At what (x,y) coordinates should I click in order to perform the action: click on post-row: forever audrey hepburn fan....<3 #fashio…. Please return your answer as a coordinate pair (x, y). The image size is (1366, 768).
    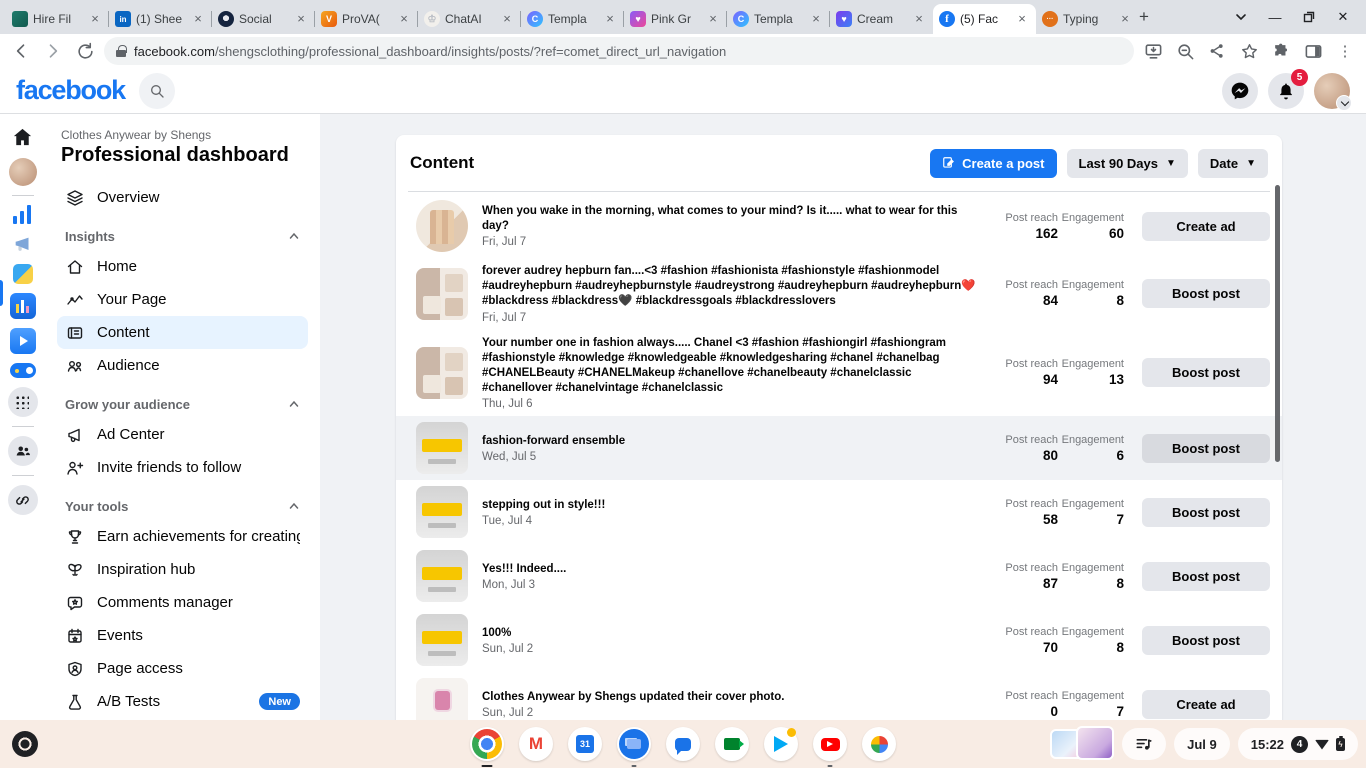
    Looking at the image, I should click on (839, 294).